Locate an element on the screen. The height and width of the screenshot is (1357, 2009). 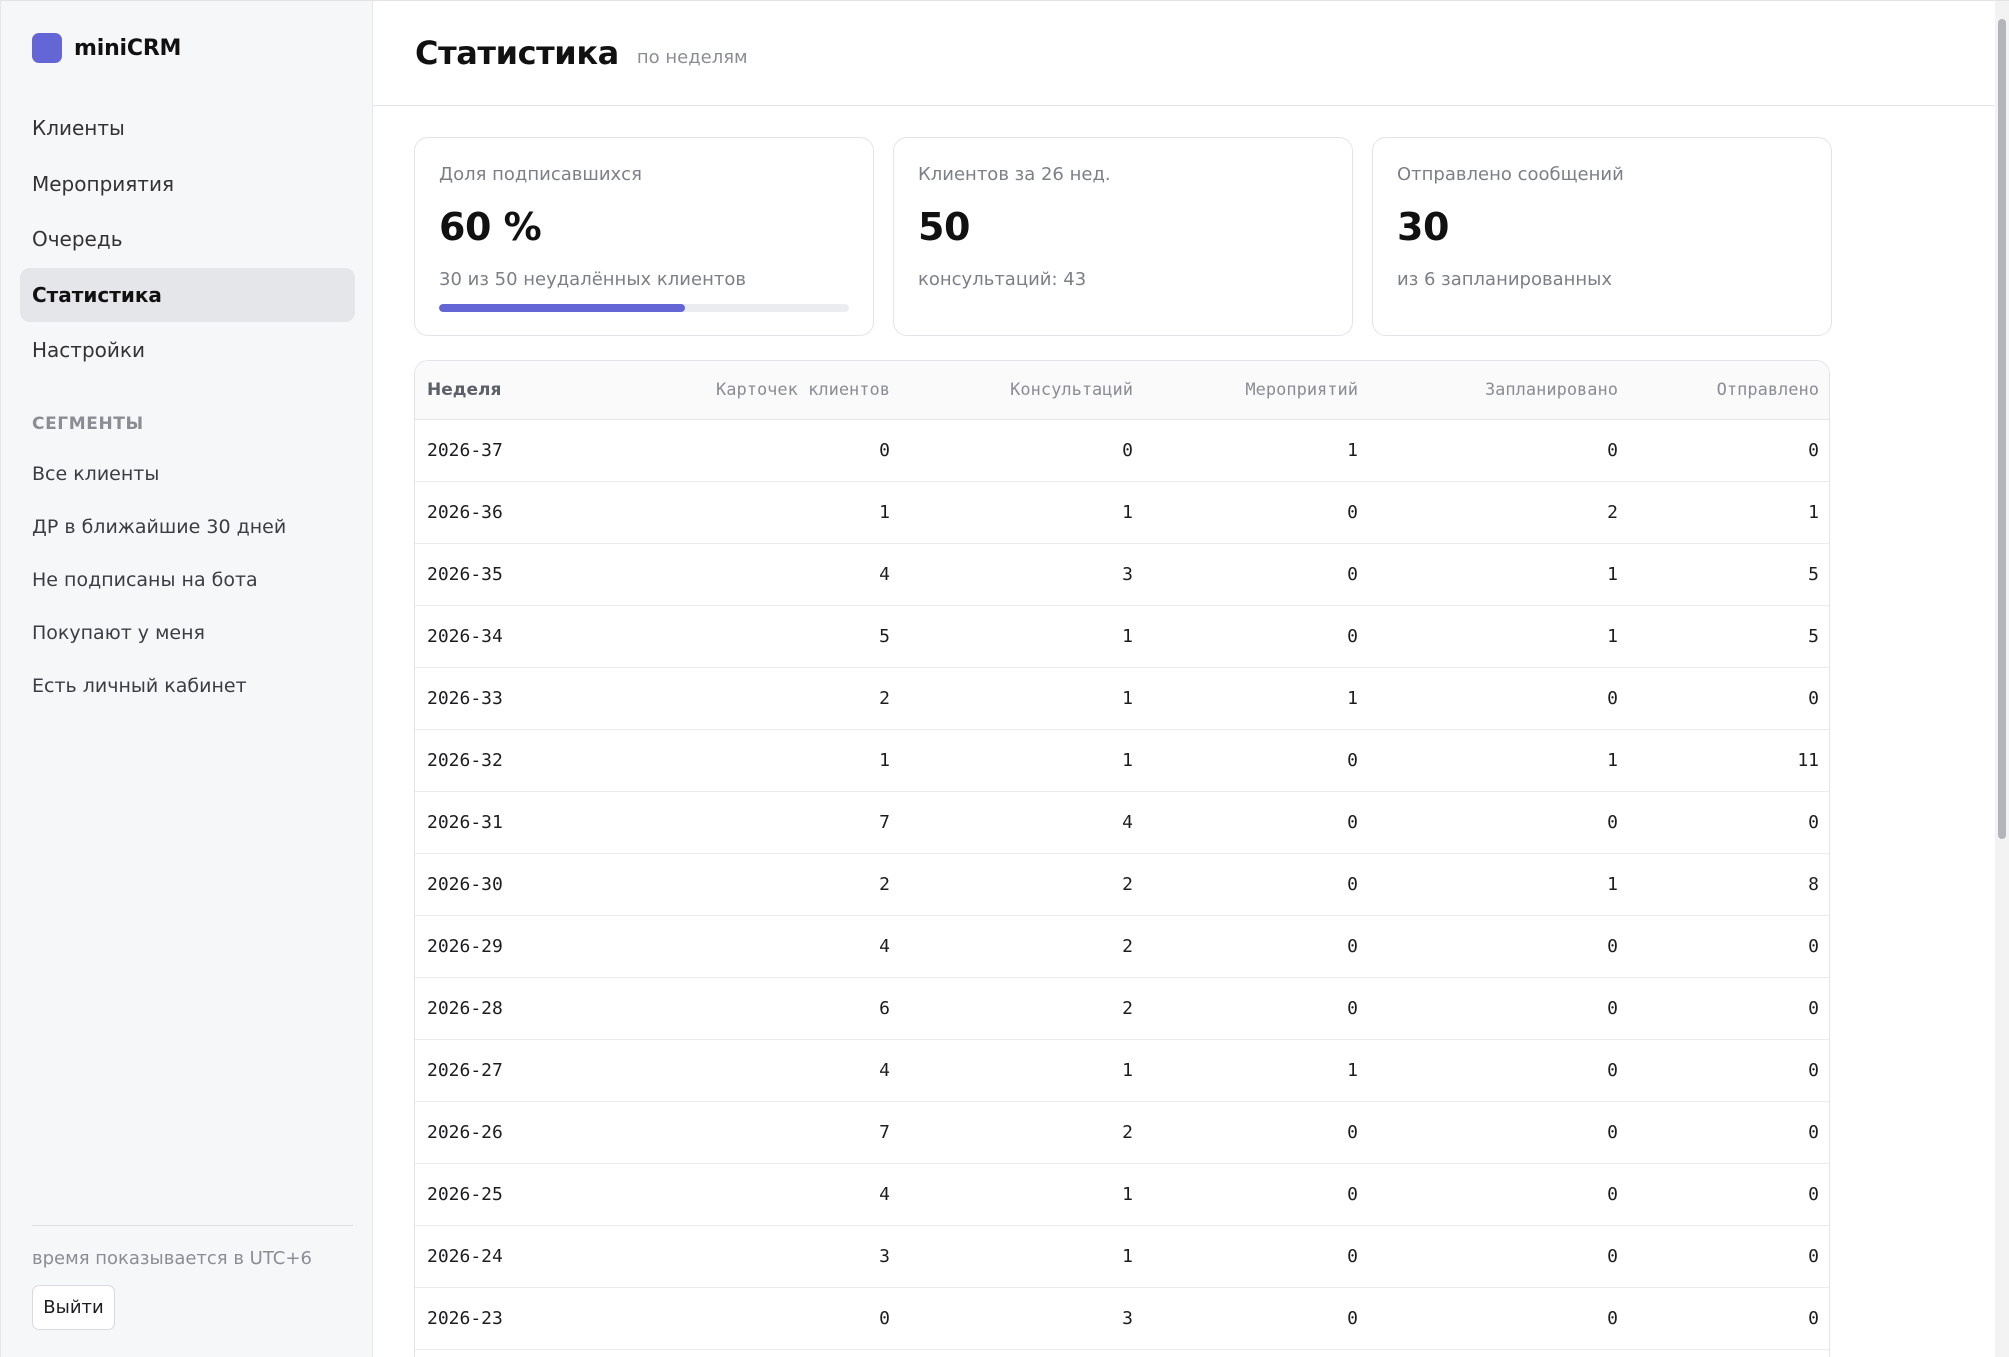
table-row: 2026-37 0 0 1 0 0 is located at coordinates (1122, 450).